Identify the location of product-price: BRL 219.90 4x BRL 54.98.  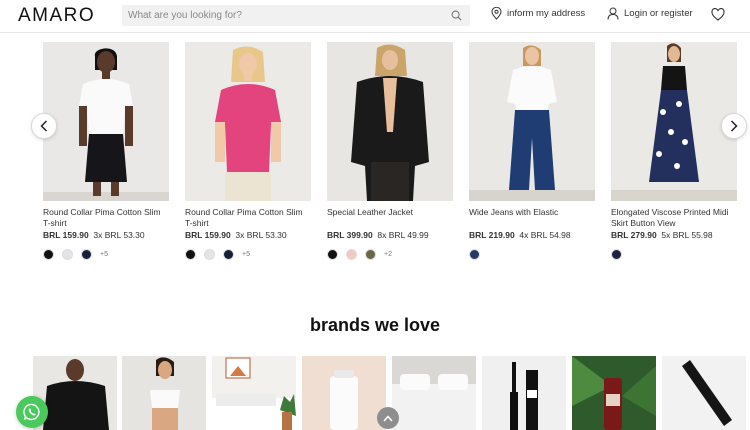
(520, 235).